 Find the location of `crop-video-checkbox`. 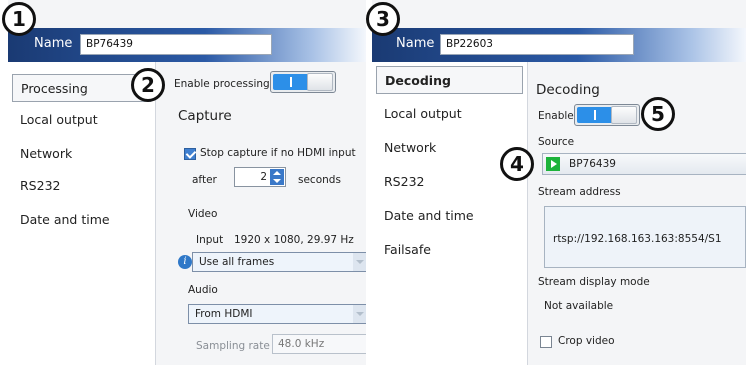

crop-video-checkbox is located at coordinates (546, 342).